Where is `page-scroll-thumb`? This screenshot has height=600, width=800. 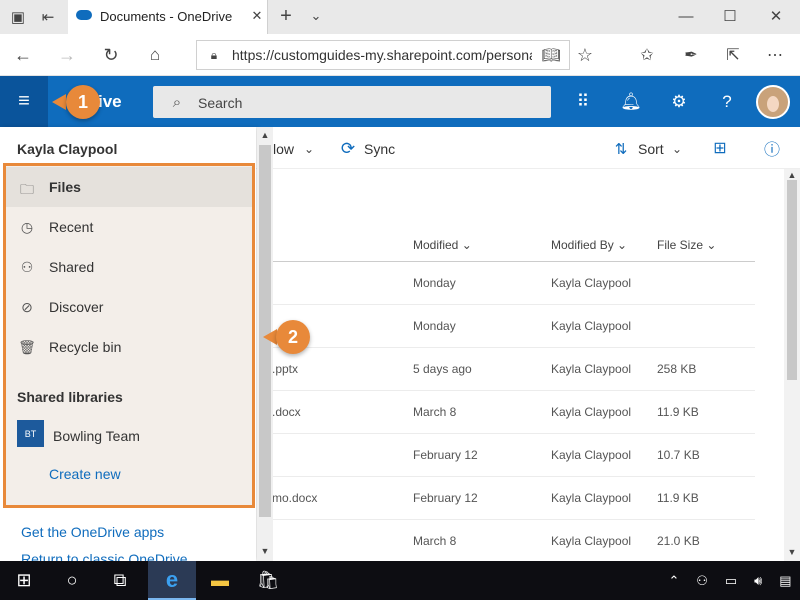 page-scroll-thumb is located at coordinates (792, 280).